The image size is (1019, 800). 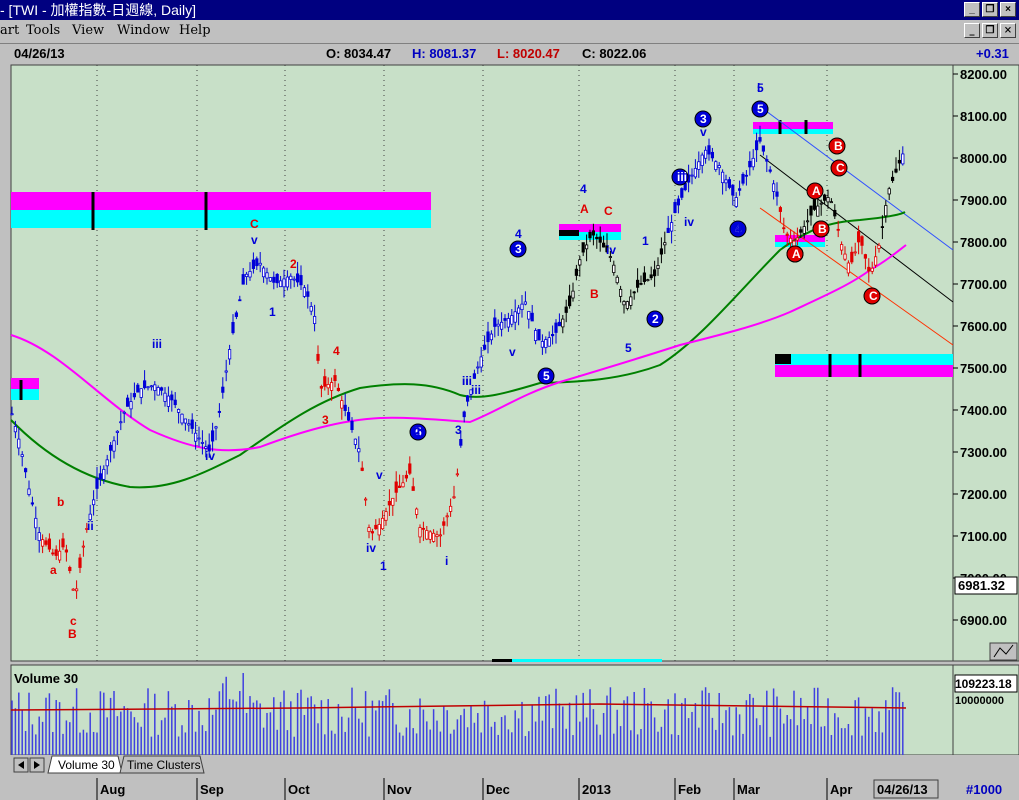 I want to click on info-low: L: 8020.47, so click(x=528, y=53).